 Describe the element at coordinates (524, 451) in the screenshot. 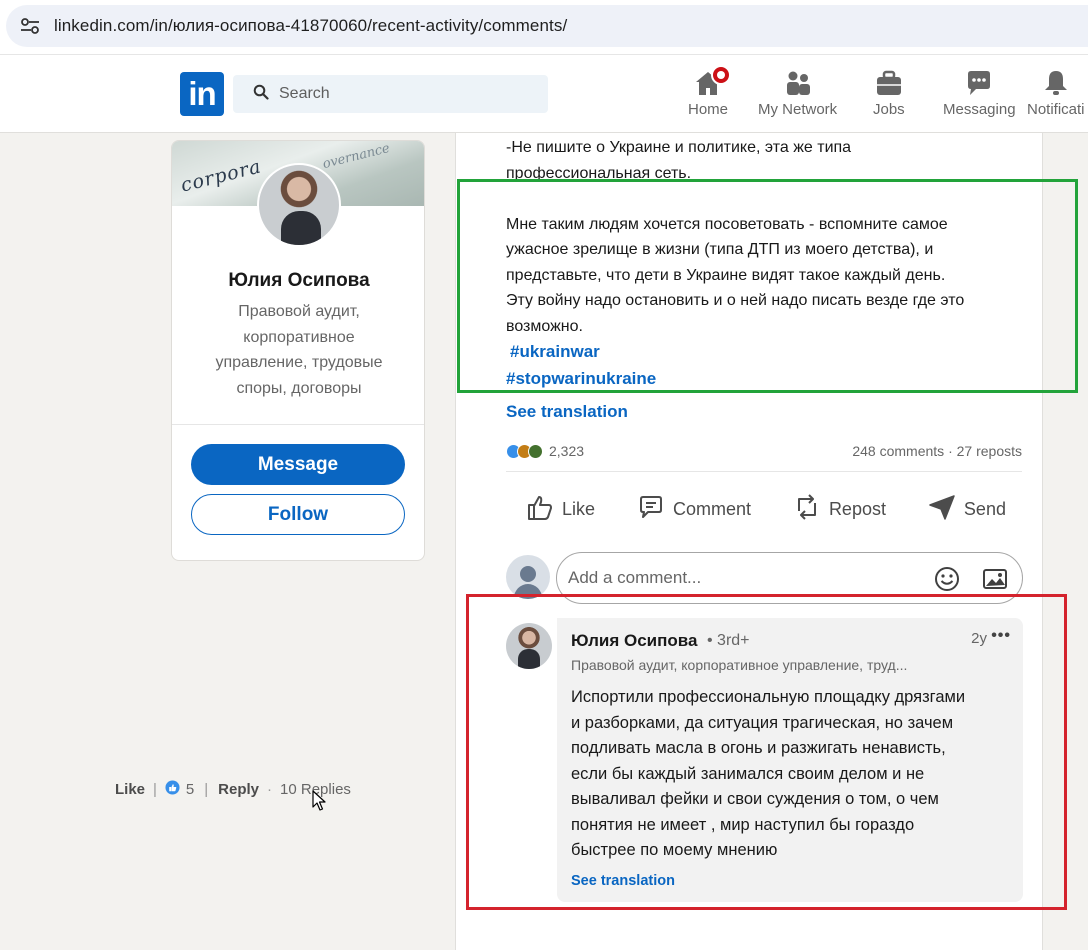

I see `reaction-icons` at that location.